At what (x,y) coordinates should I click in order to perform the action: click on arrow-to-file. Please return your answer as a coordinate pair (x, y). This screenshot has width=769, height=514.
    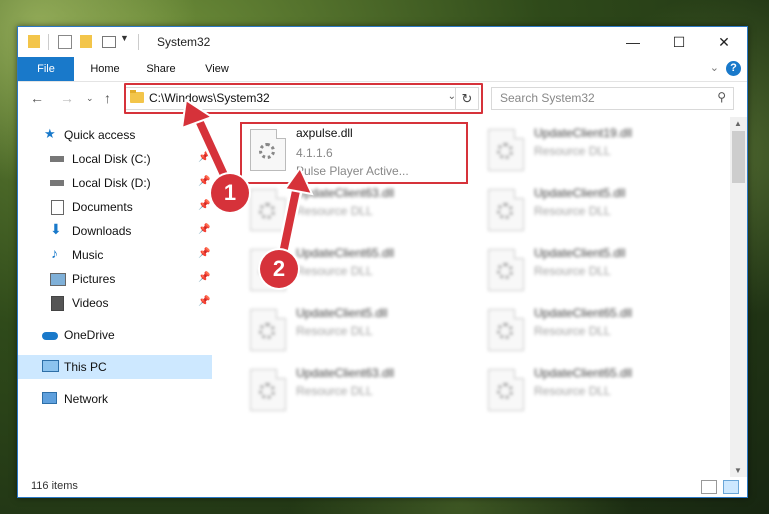
    Looking at the image, I should click on (294, 218).